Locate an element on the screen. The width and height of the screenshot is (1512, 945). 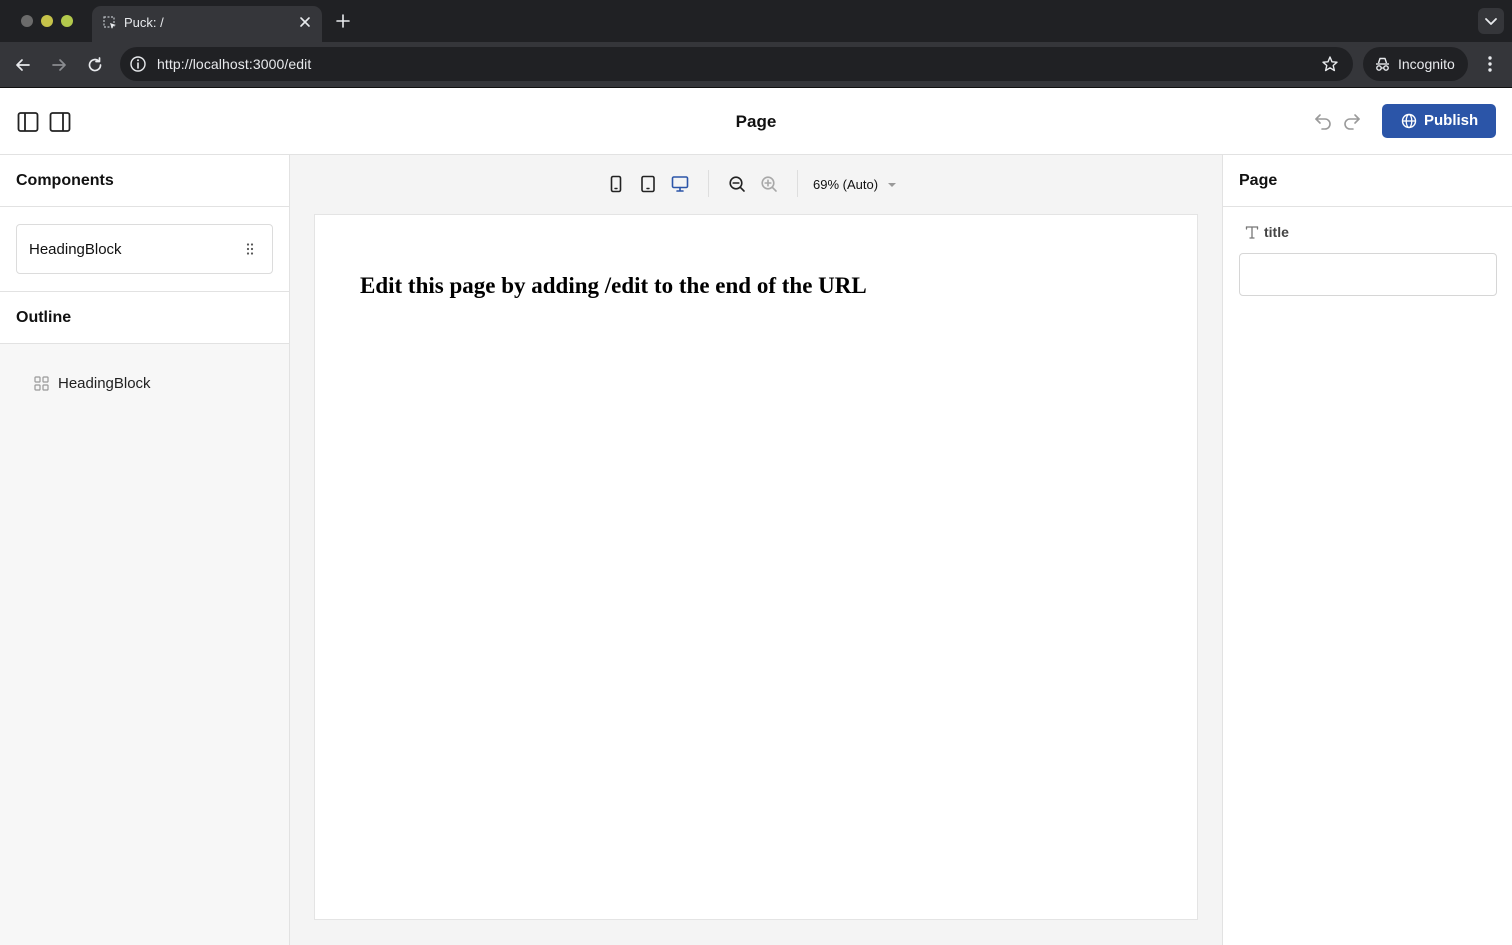
kebab-menu-icon is located at coordinates (1490, 64).